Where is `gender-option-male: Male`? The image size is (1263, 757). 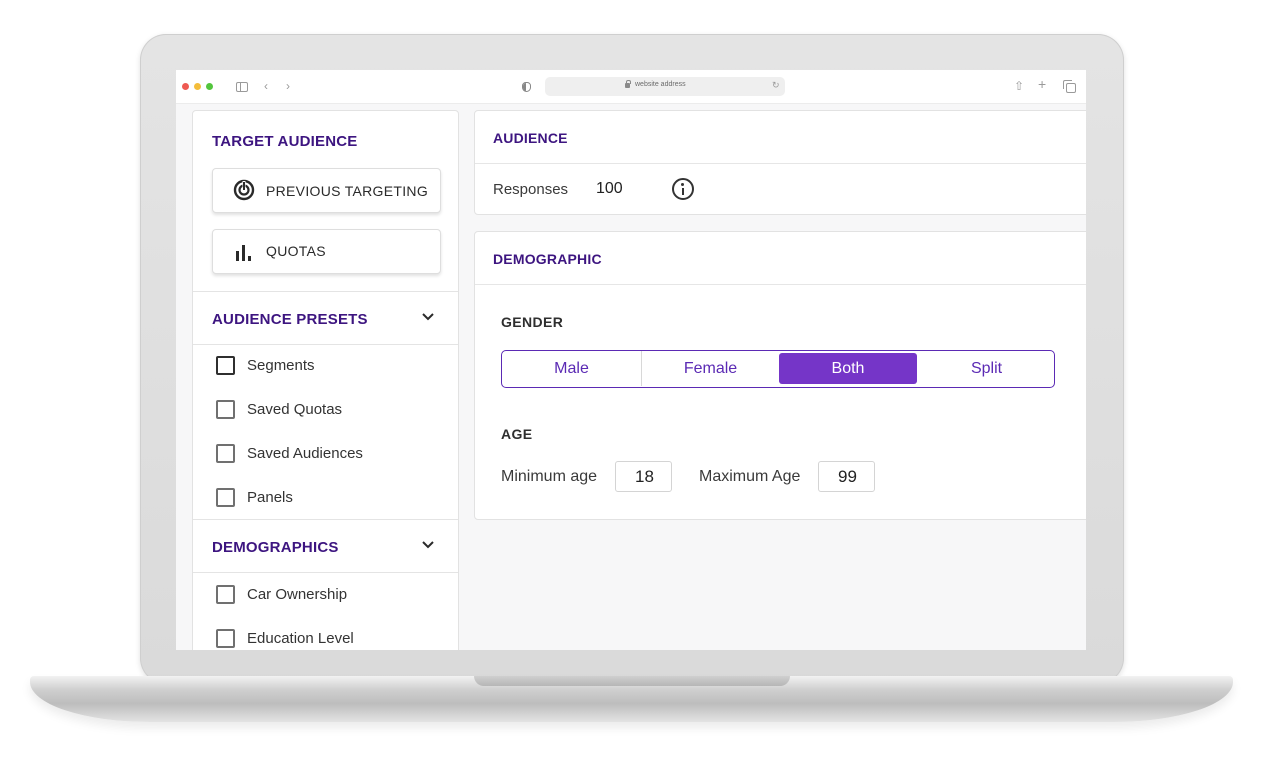 gender-option-male: Male is located at coordinates (571, 368).